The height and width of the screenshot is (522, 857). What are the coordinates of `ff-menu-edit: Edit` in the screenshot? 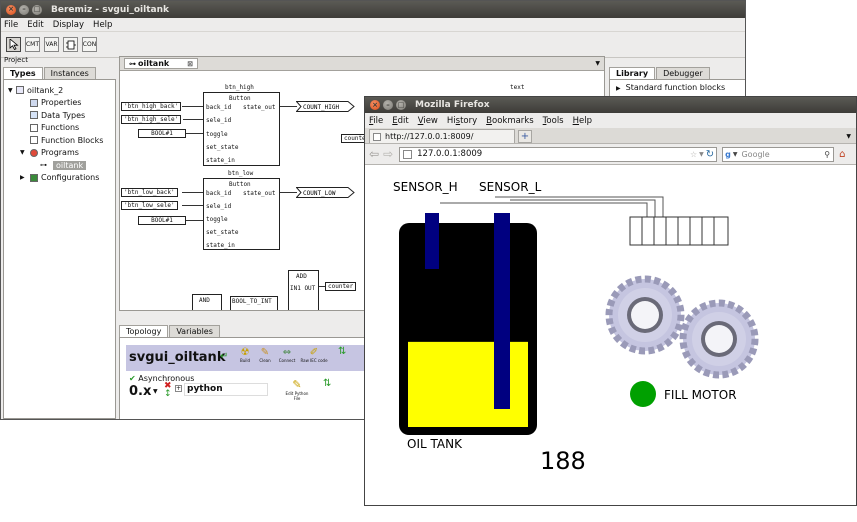 It's located at (400, 121).